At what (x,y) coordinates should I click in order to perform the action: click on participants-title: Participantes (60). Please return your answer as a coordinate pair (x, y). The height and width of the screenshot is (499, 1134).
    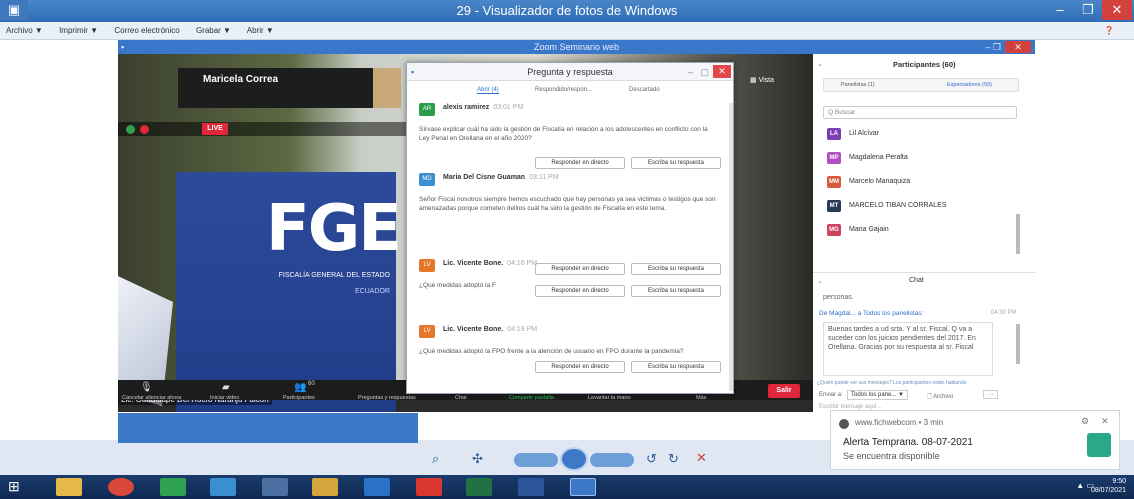
    Looking at the image, I should click on (924, 64).